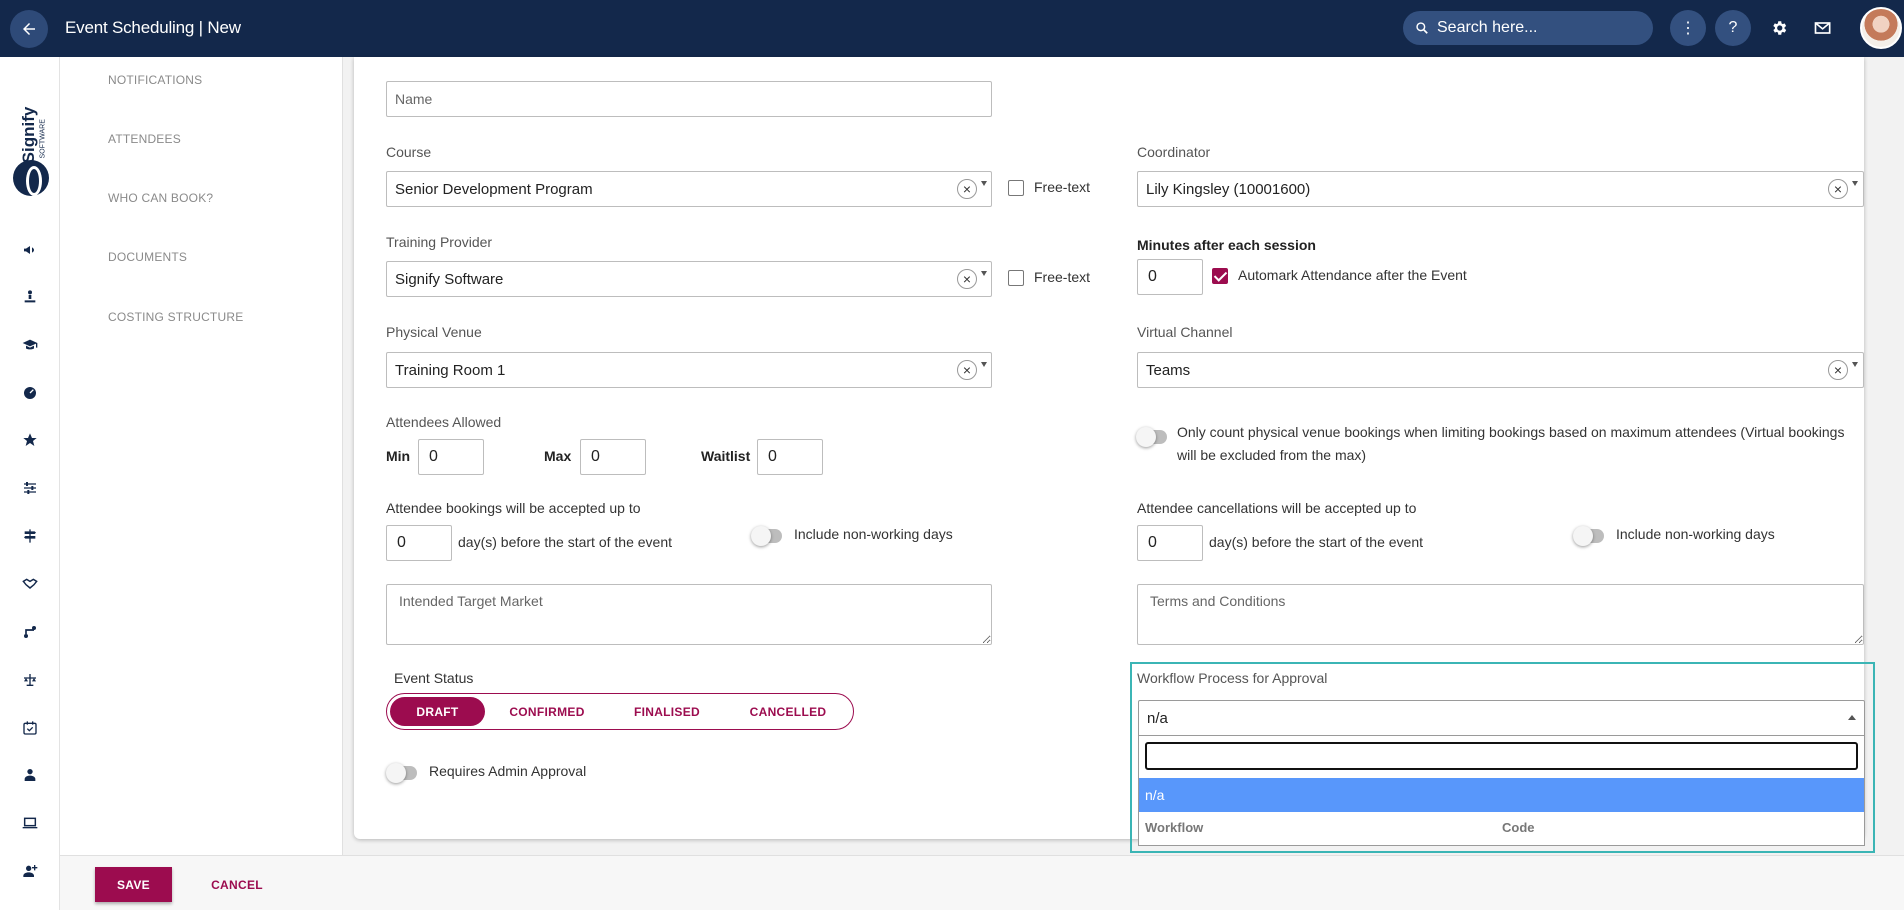 Image resolution: width=1904 pixels, height=910 pixels. I want to click on bookings-nonworking-label: Include non-working days, so click(873, 534).